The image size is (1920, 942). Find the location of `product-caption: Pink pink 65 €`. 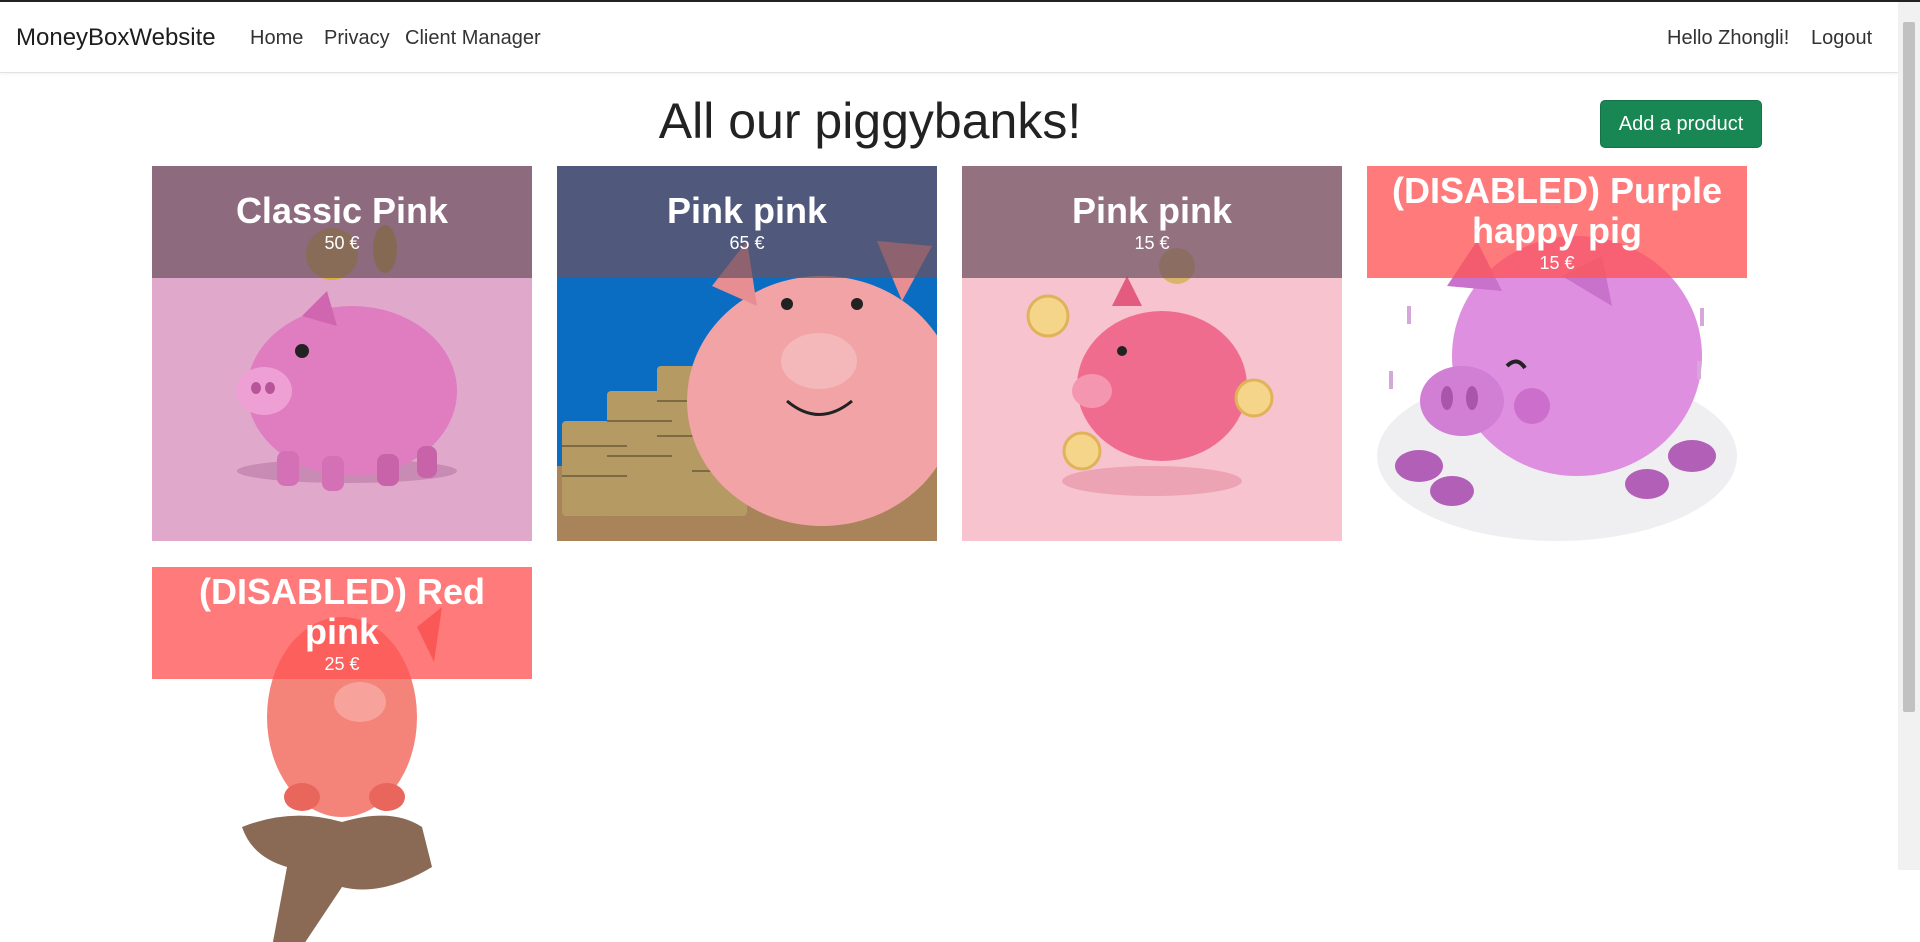

product-caption: Pink pink 65 € is located at coordinates (747, 222).